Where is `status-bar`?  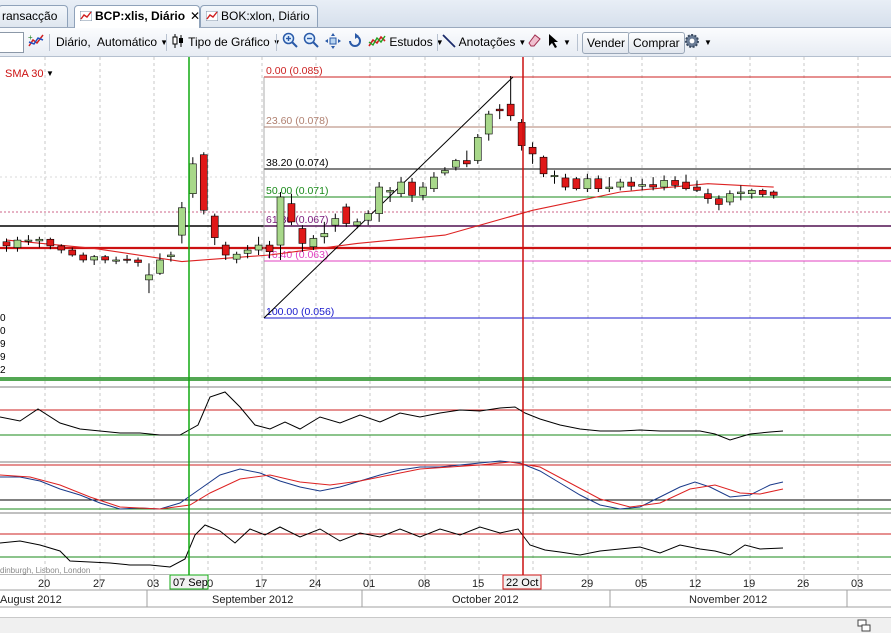
status-bar is located at coordinates (445, 625).